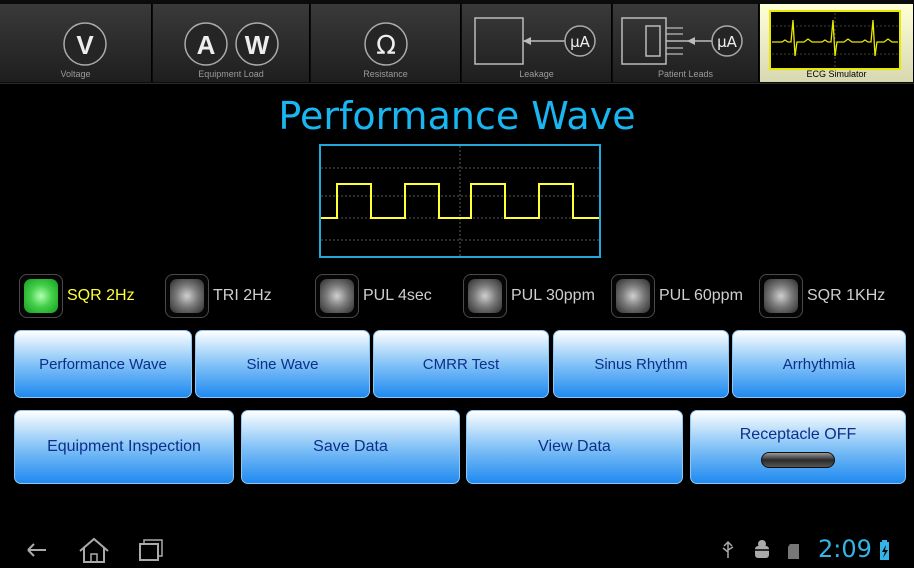  I want to click on tab-label: Leakage, so click(536, 74).